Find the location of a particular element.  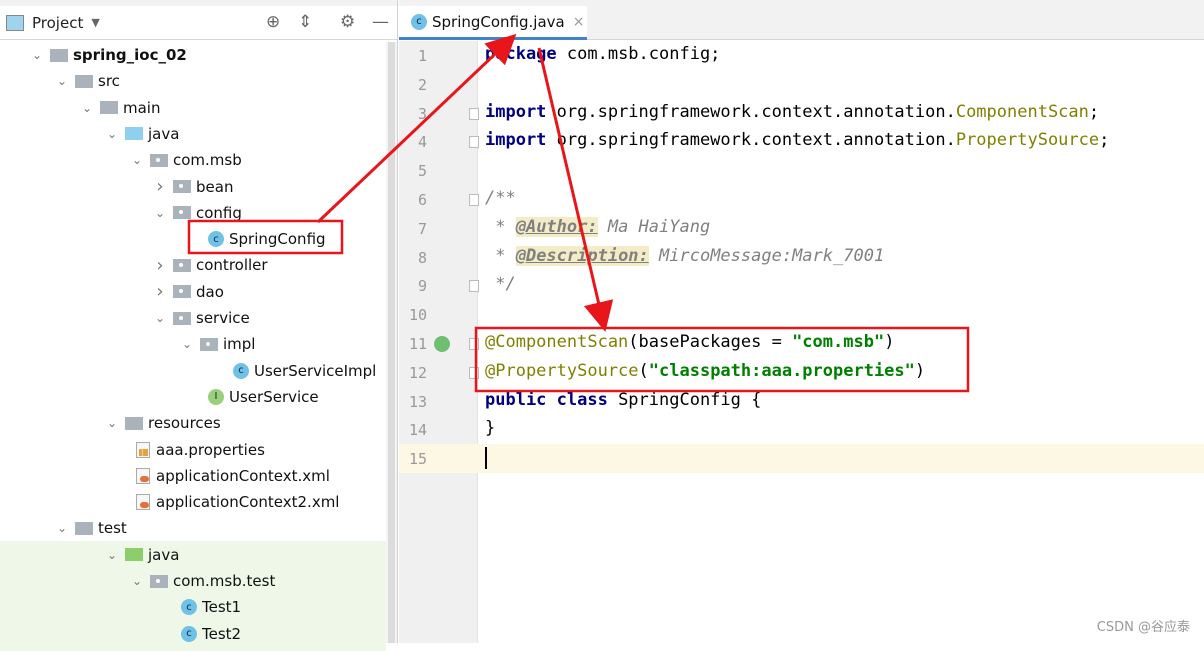

tree-item: aaa.properties is located at coordinates (197, 450).